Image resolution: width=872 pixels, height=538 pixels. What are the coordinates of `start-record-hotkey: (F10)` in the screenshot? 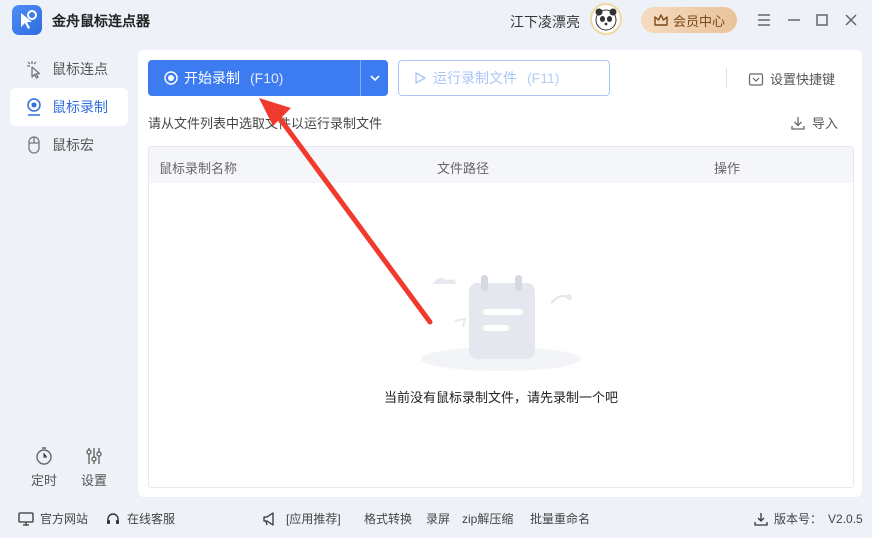 It's located at (267, 78).